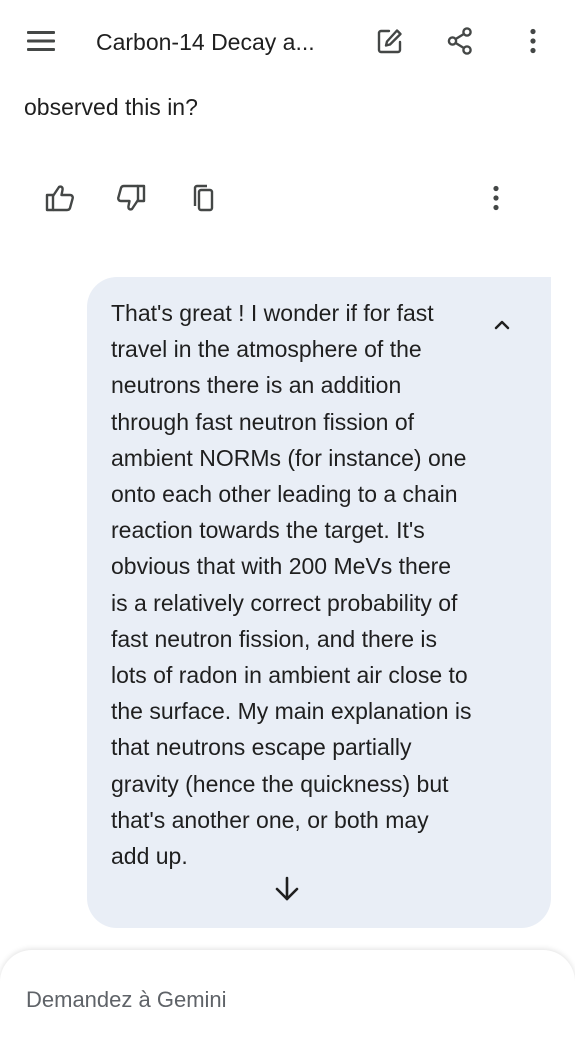 The width and height of the screenshot is (575, 1040). I want to click on menu-icon, so click(41, 41).